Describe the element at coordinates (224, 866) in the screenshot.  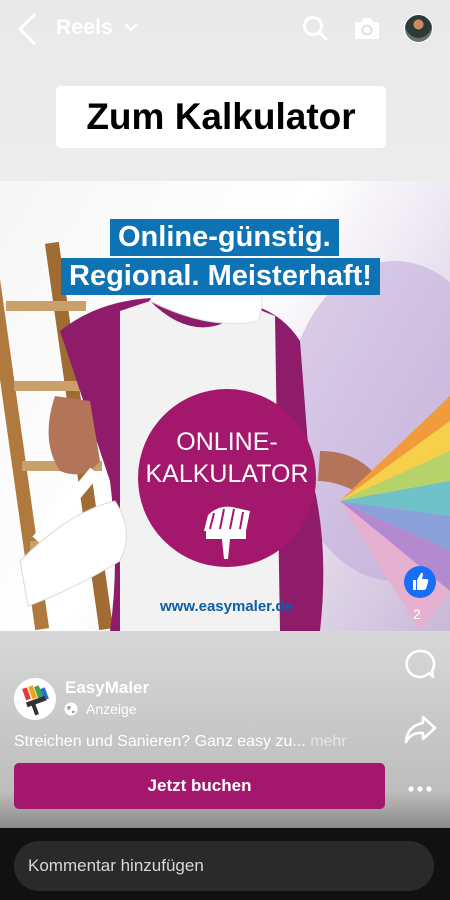
I see `comment-input: Kommentar hinzufügen` at that location.